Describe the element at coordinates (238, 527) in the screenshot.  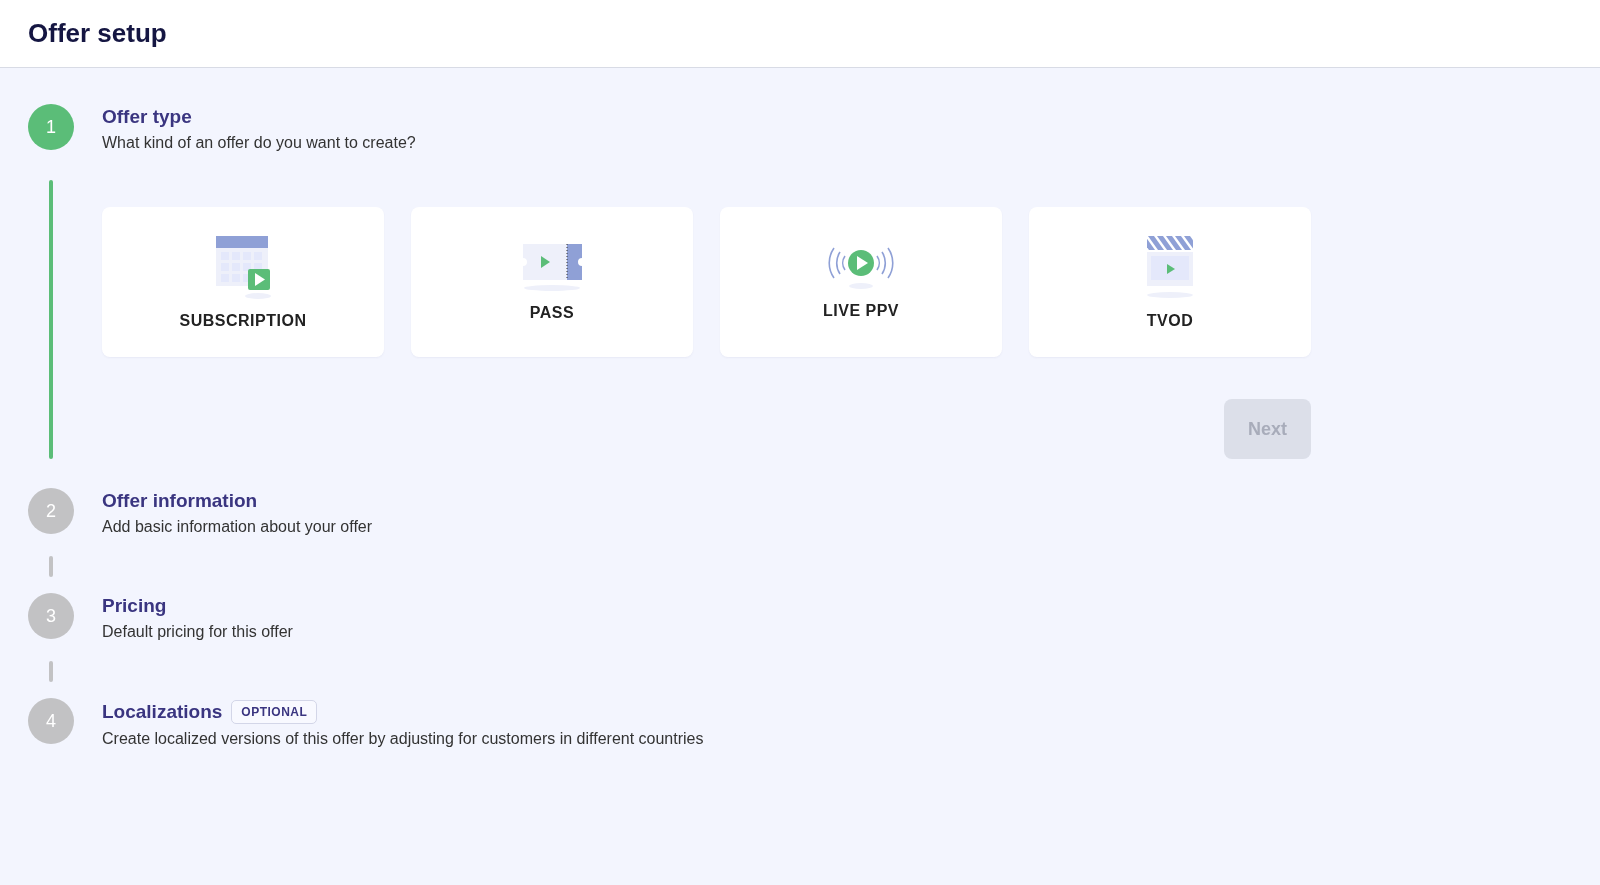
I see `step-description: Add basic information about your offer` at that location.